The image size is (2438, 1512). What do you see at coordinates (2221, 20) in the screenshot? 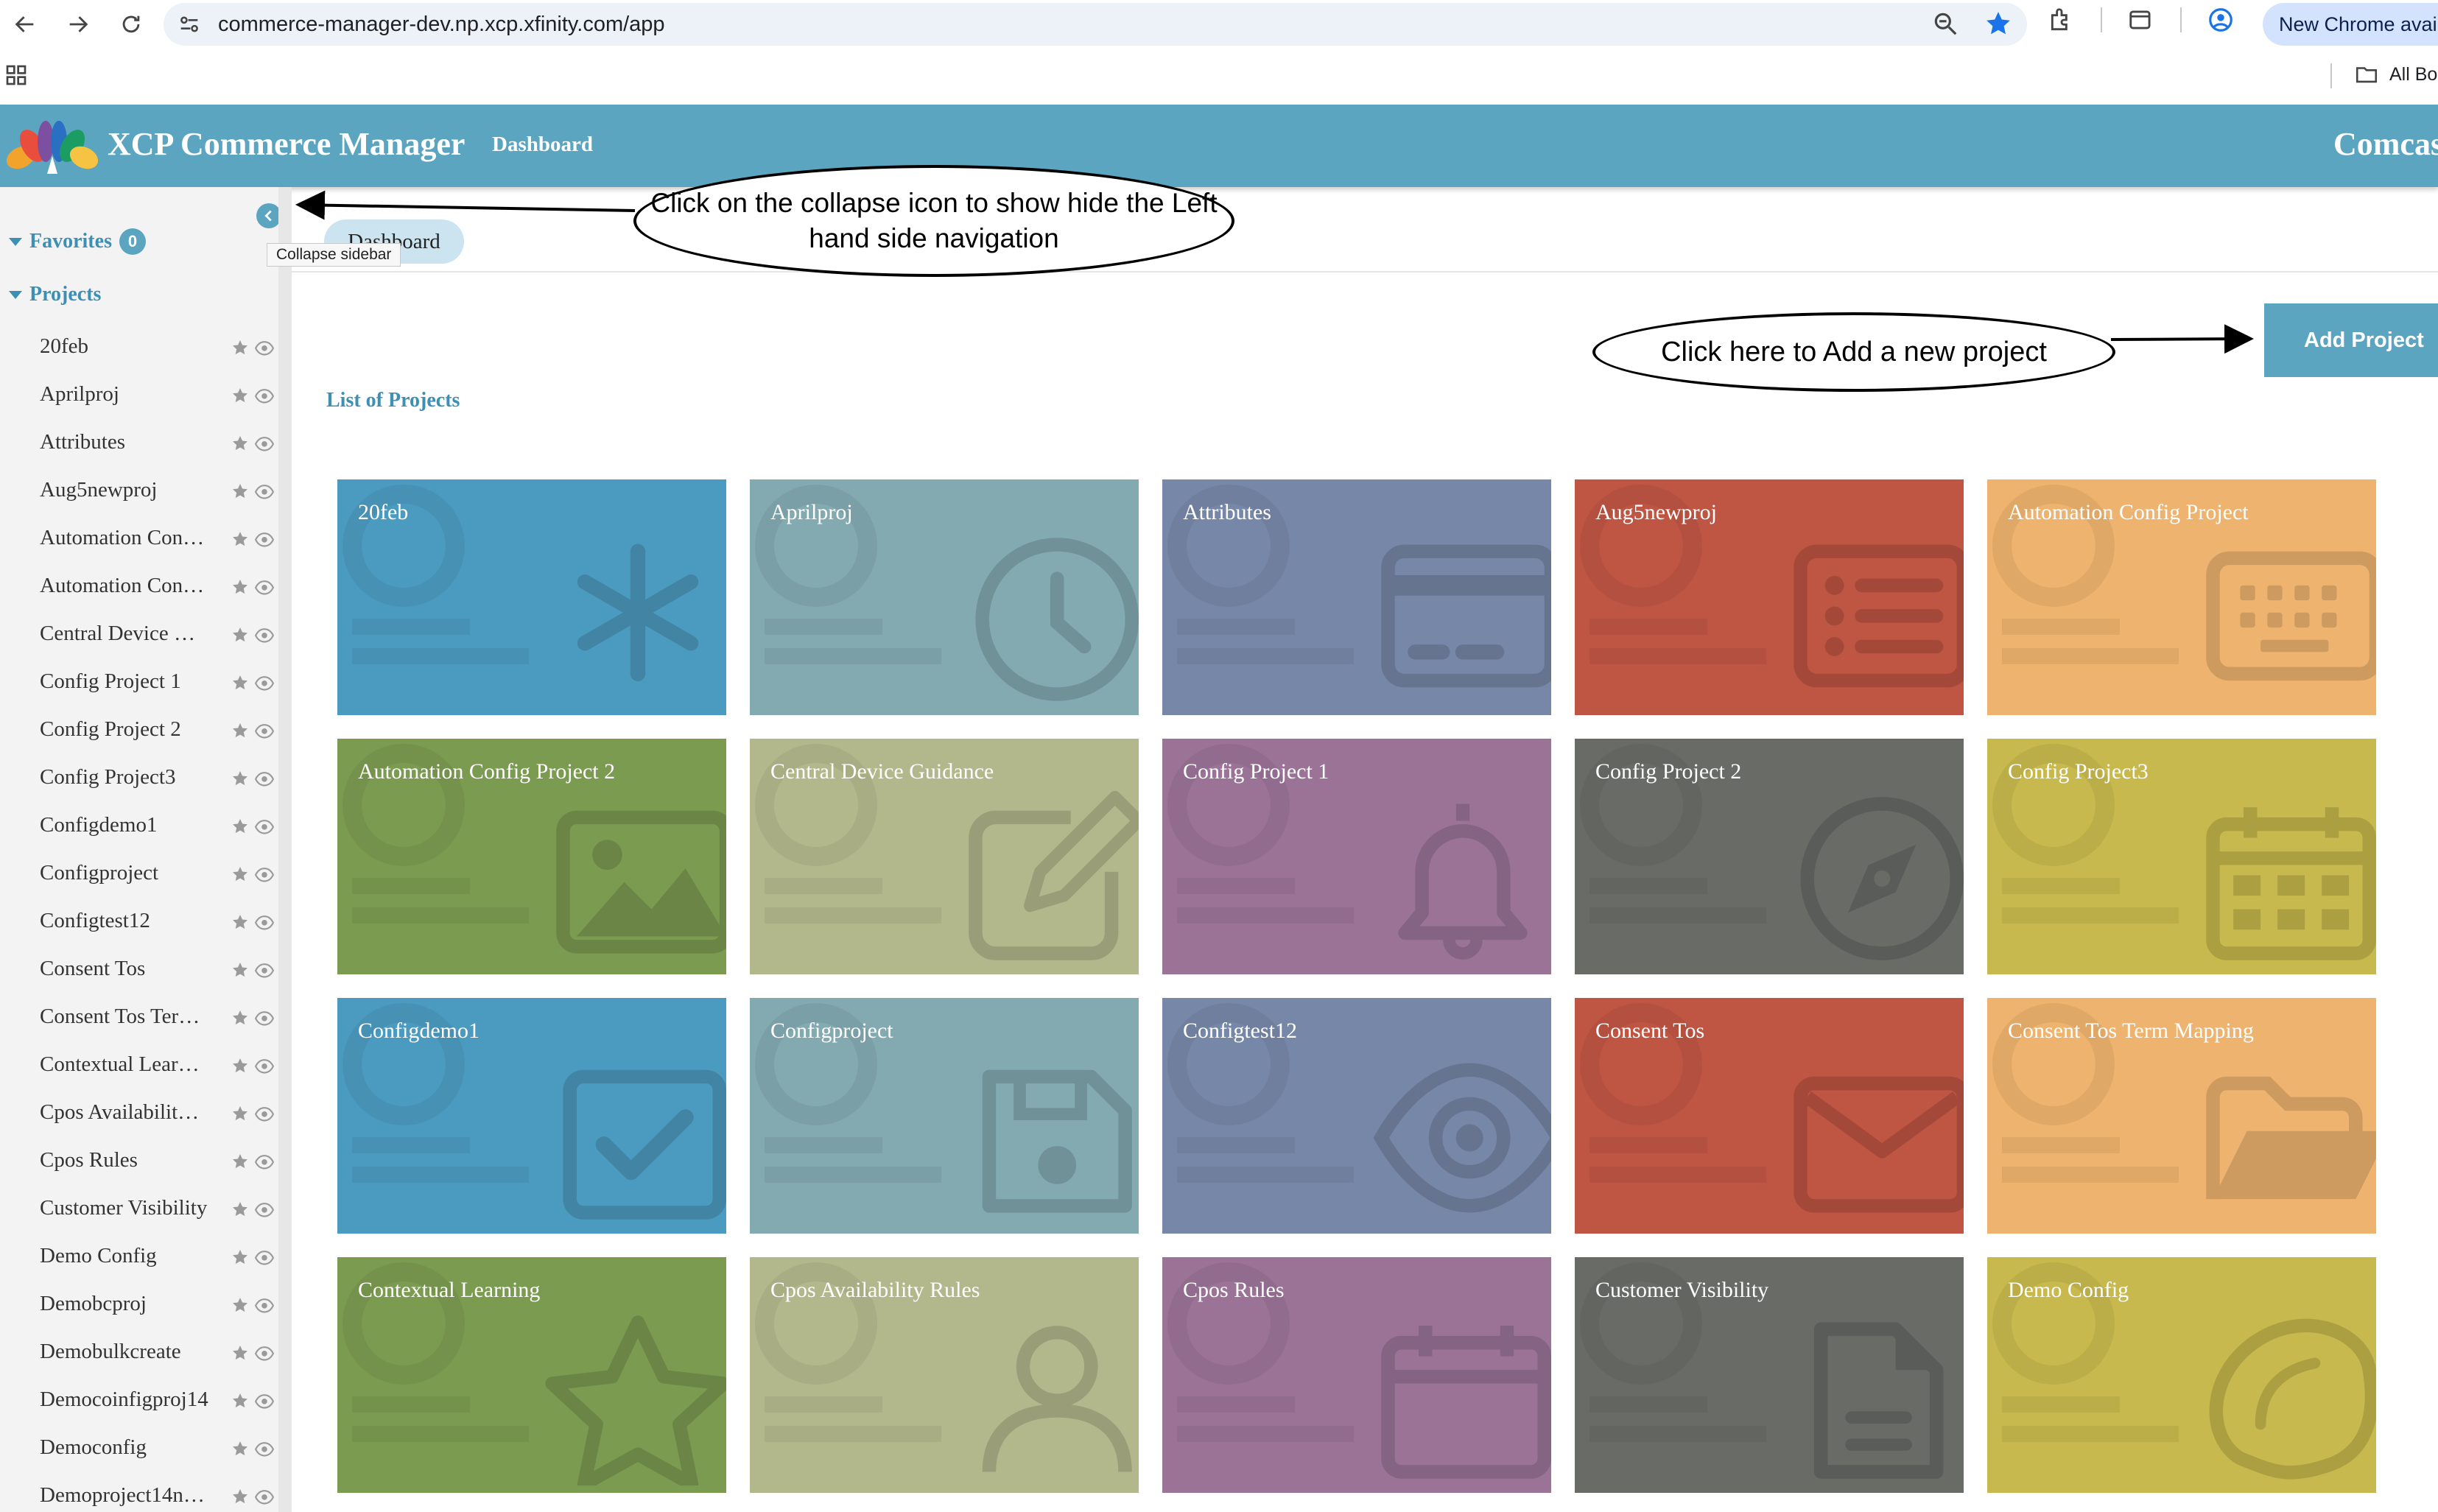
I see `profile-icon` at bounding box center [2221, 20].